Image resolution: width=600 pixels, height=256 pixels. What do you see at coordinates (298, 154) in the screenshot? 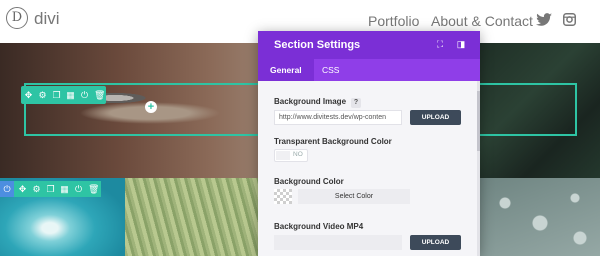
I see `toggle-value: NO` at bounding box center [298, 154].